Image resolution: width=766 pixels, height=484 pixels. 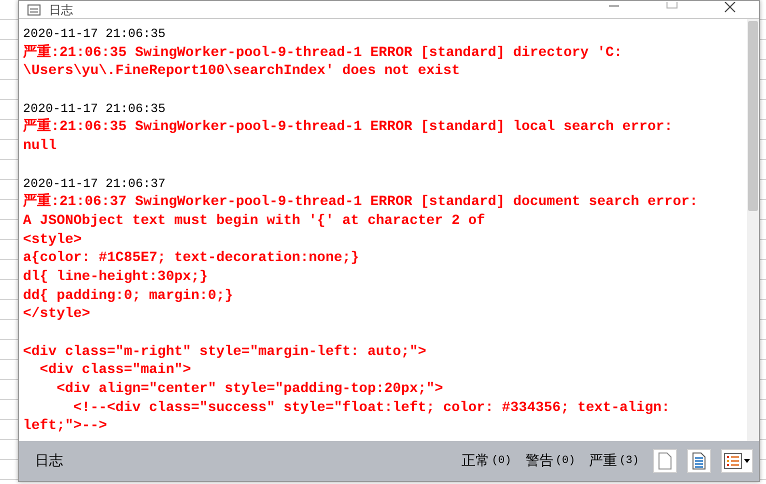 What do you see at coordinates (603, 461) in the screenshot?
I see `level-label: 严重` at bounding box center [603, 461].